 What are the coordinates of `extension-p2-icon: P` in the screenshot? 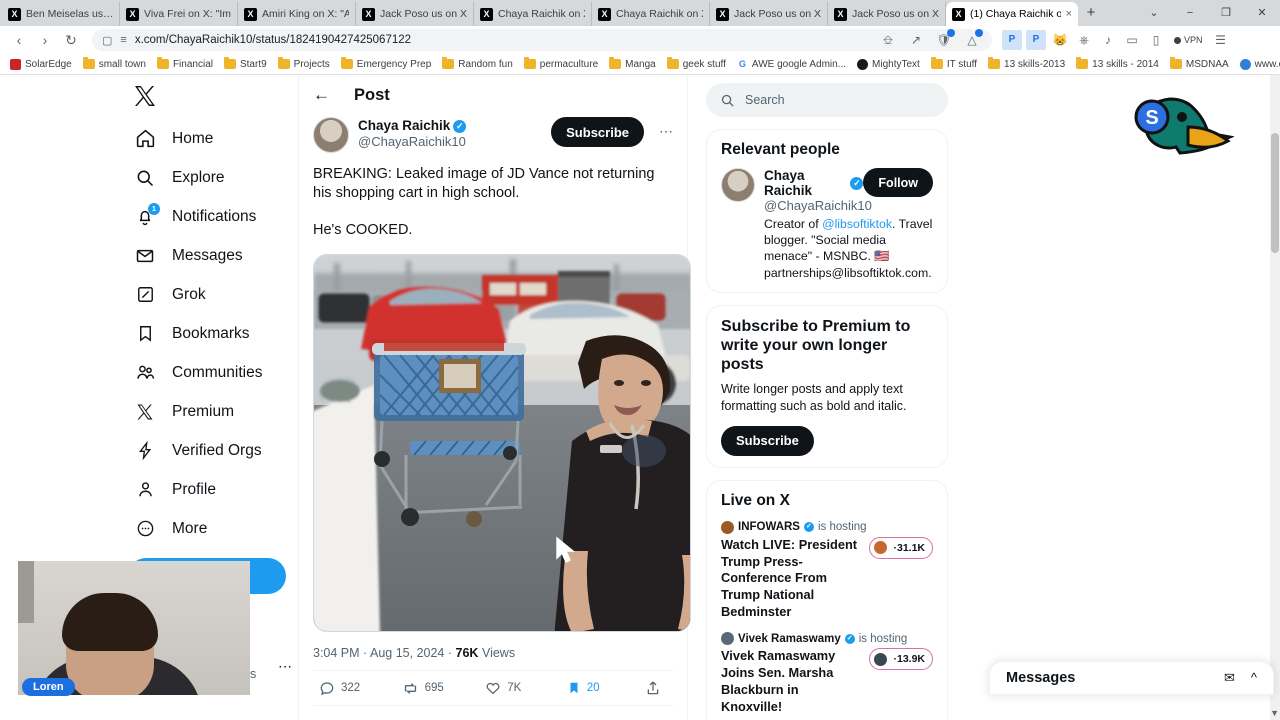 It's located at (1036, 40).